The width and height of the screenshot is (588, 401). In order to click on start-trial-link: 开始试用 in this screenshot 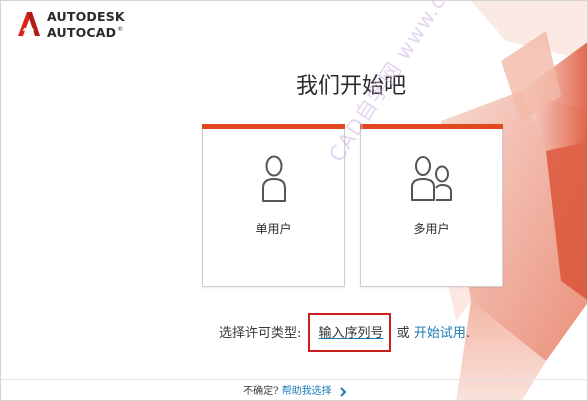, I will do `click(440, 333)`.